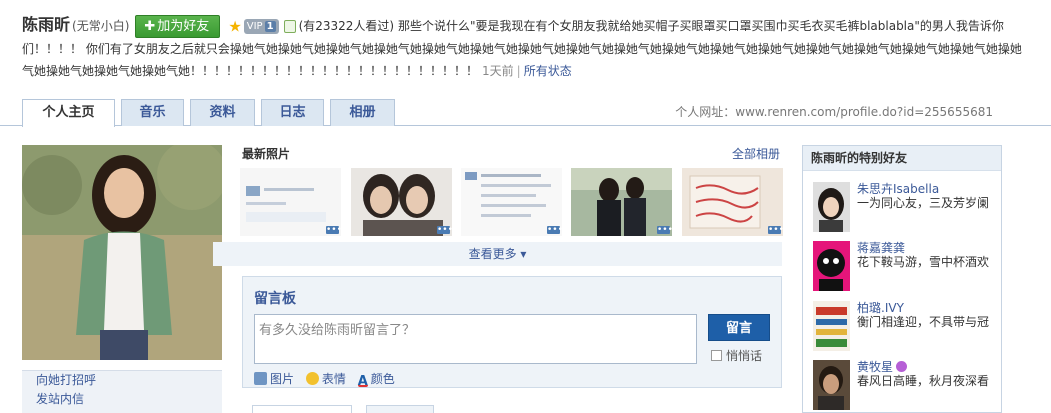 This screenshot has width=1051, height=413. What do you see at coordinates (716, 355) in the screenshot?
I see `checkbox-icon` at bounding box center [716, 355].